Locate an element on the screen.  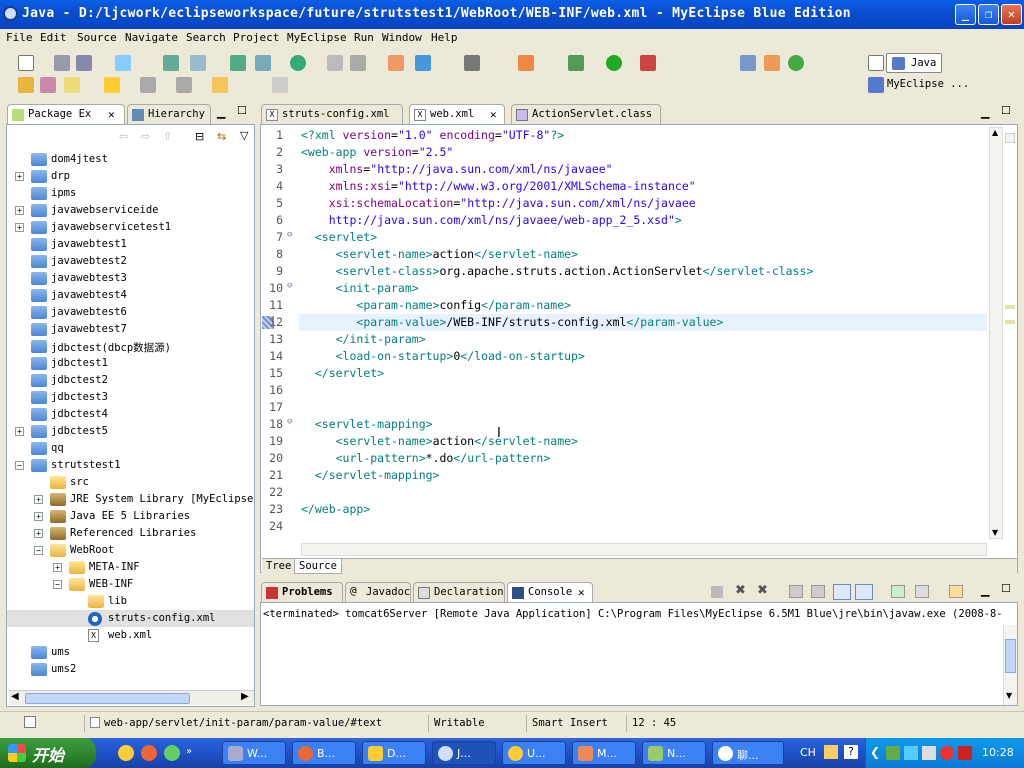
tree-item: − WebRoot is located at coordinates (130, 550).